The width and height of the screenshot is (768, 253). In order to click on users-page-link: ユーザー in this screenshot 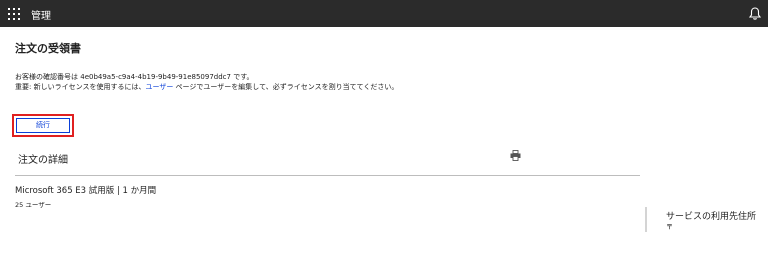, I will do `click(159, 87)`.